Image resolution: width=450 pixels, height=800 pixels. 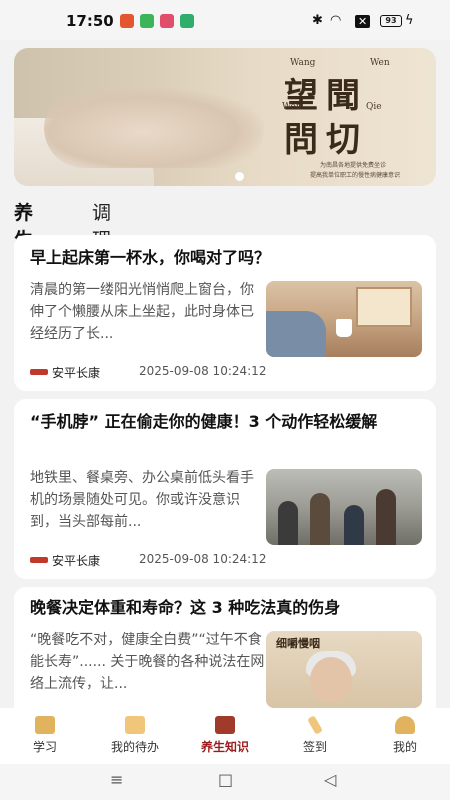 What do you see at coordinates (374, 107) in the screenshot?
I see `banner-pinyin-qie: Qie` at bounding box center [374, 107].